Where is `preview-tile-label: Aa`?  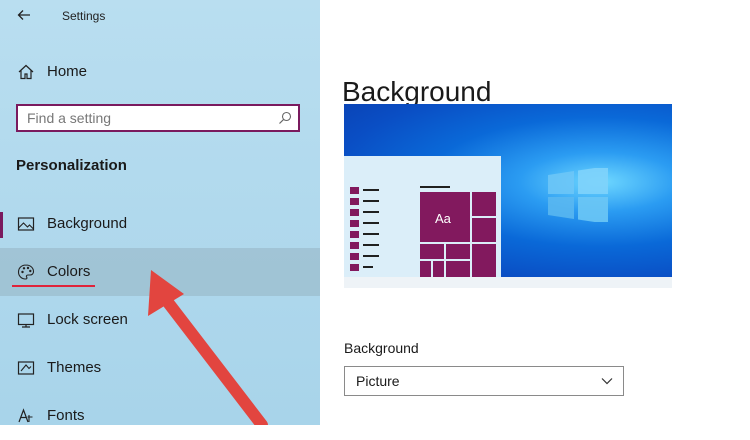 preview-tile-label: Aa is located at coordinates (443, 218).